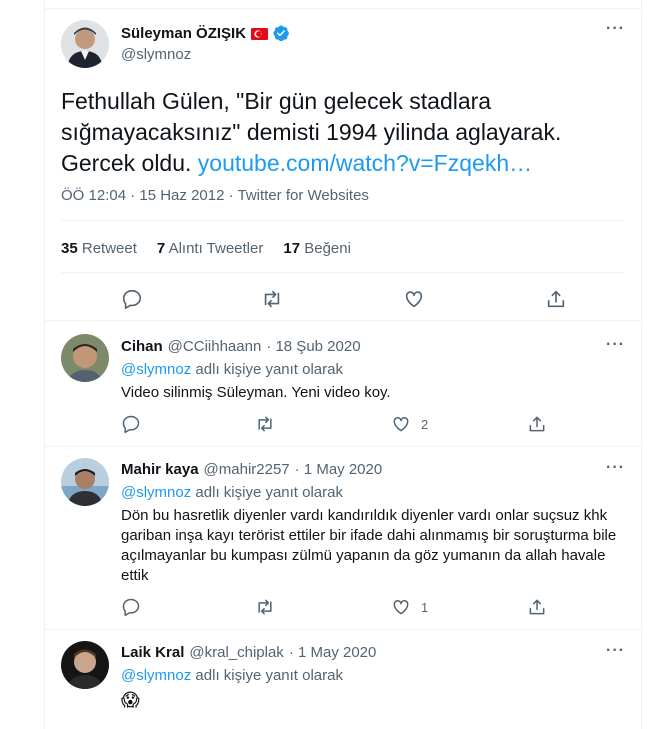  Describe the element at coordinates (343, 8) in the screenshot. I see `top-divider` at that location.